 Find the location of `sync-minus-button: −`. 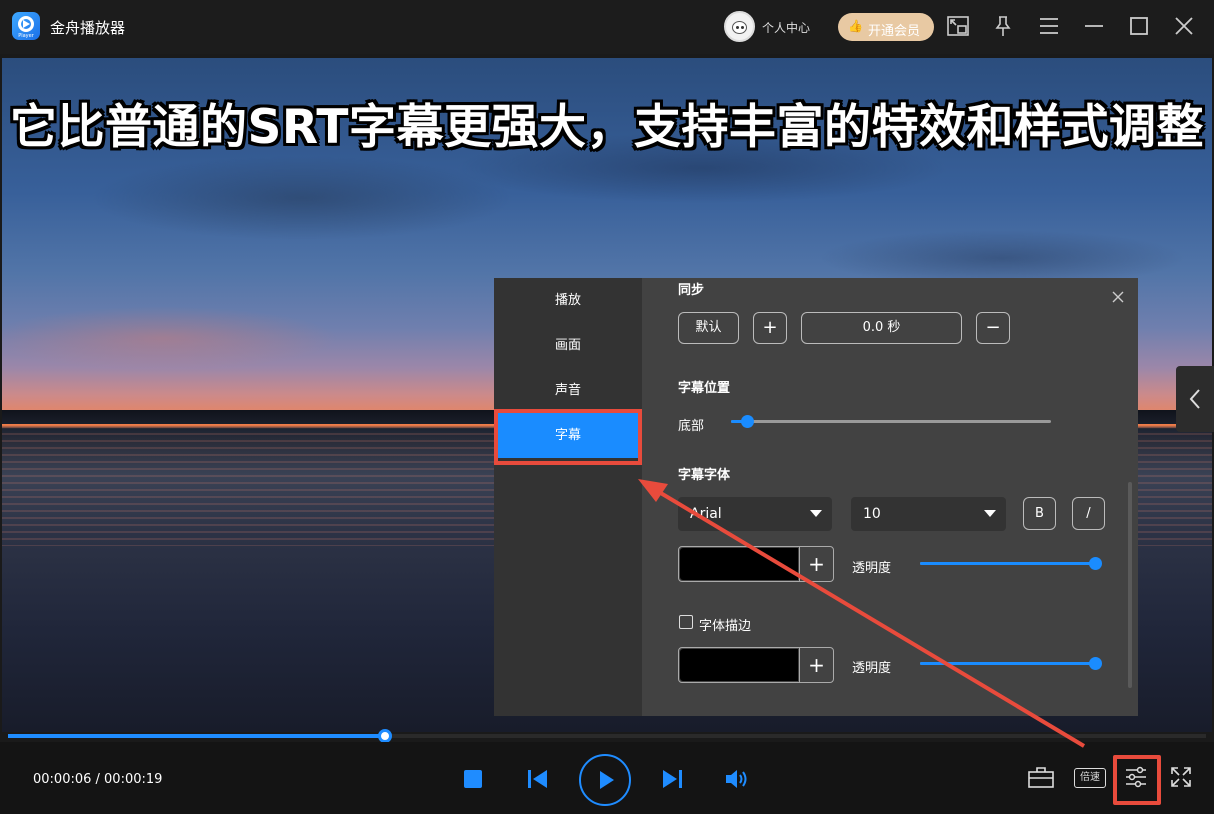

sync-minus-button: − is located at coordinates (993, 328).